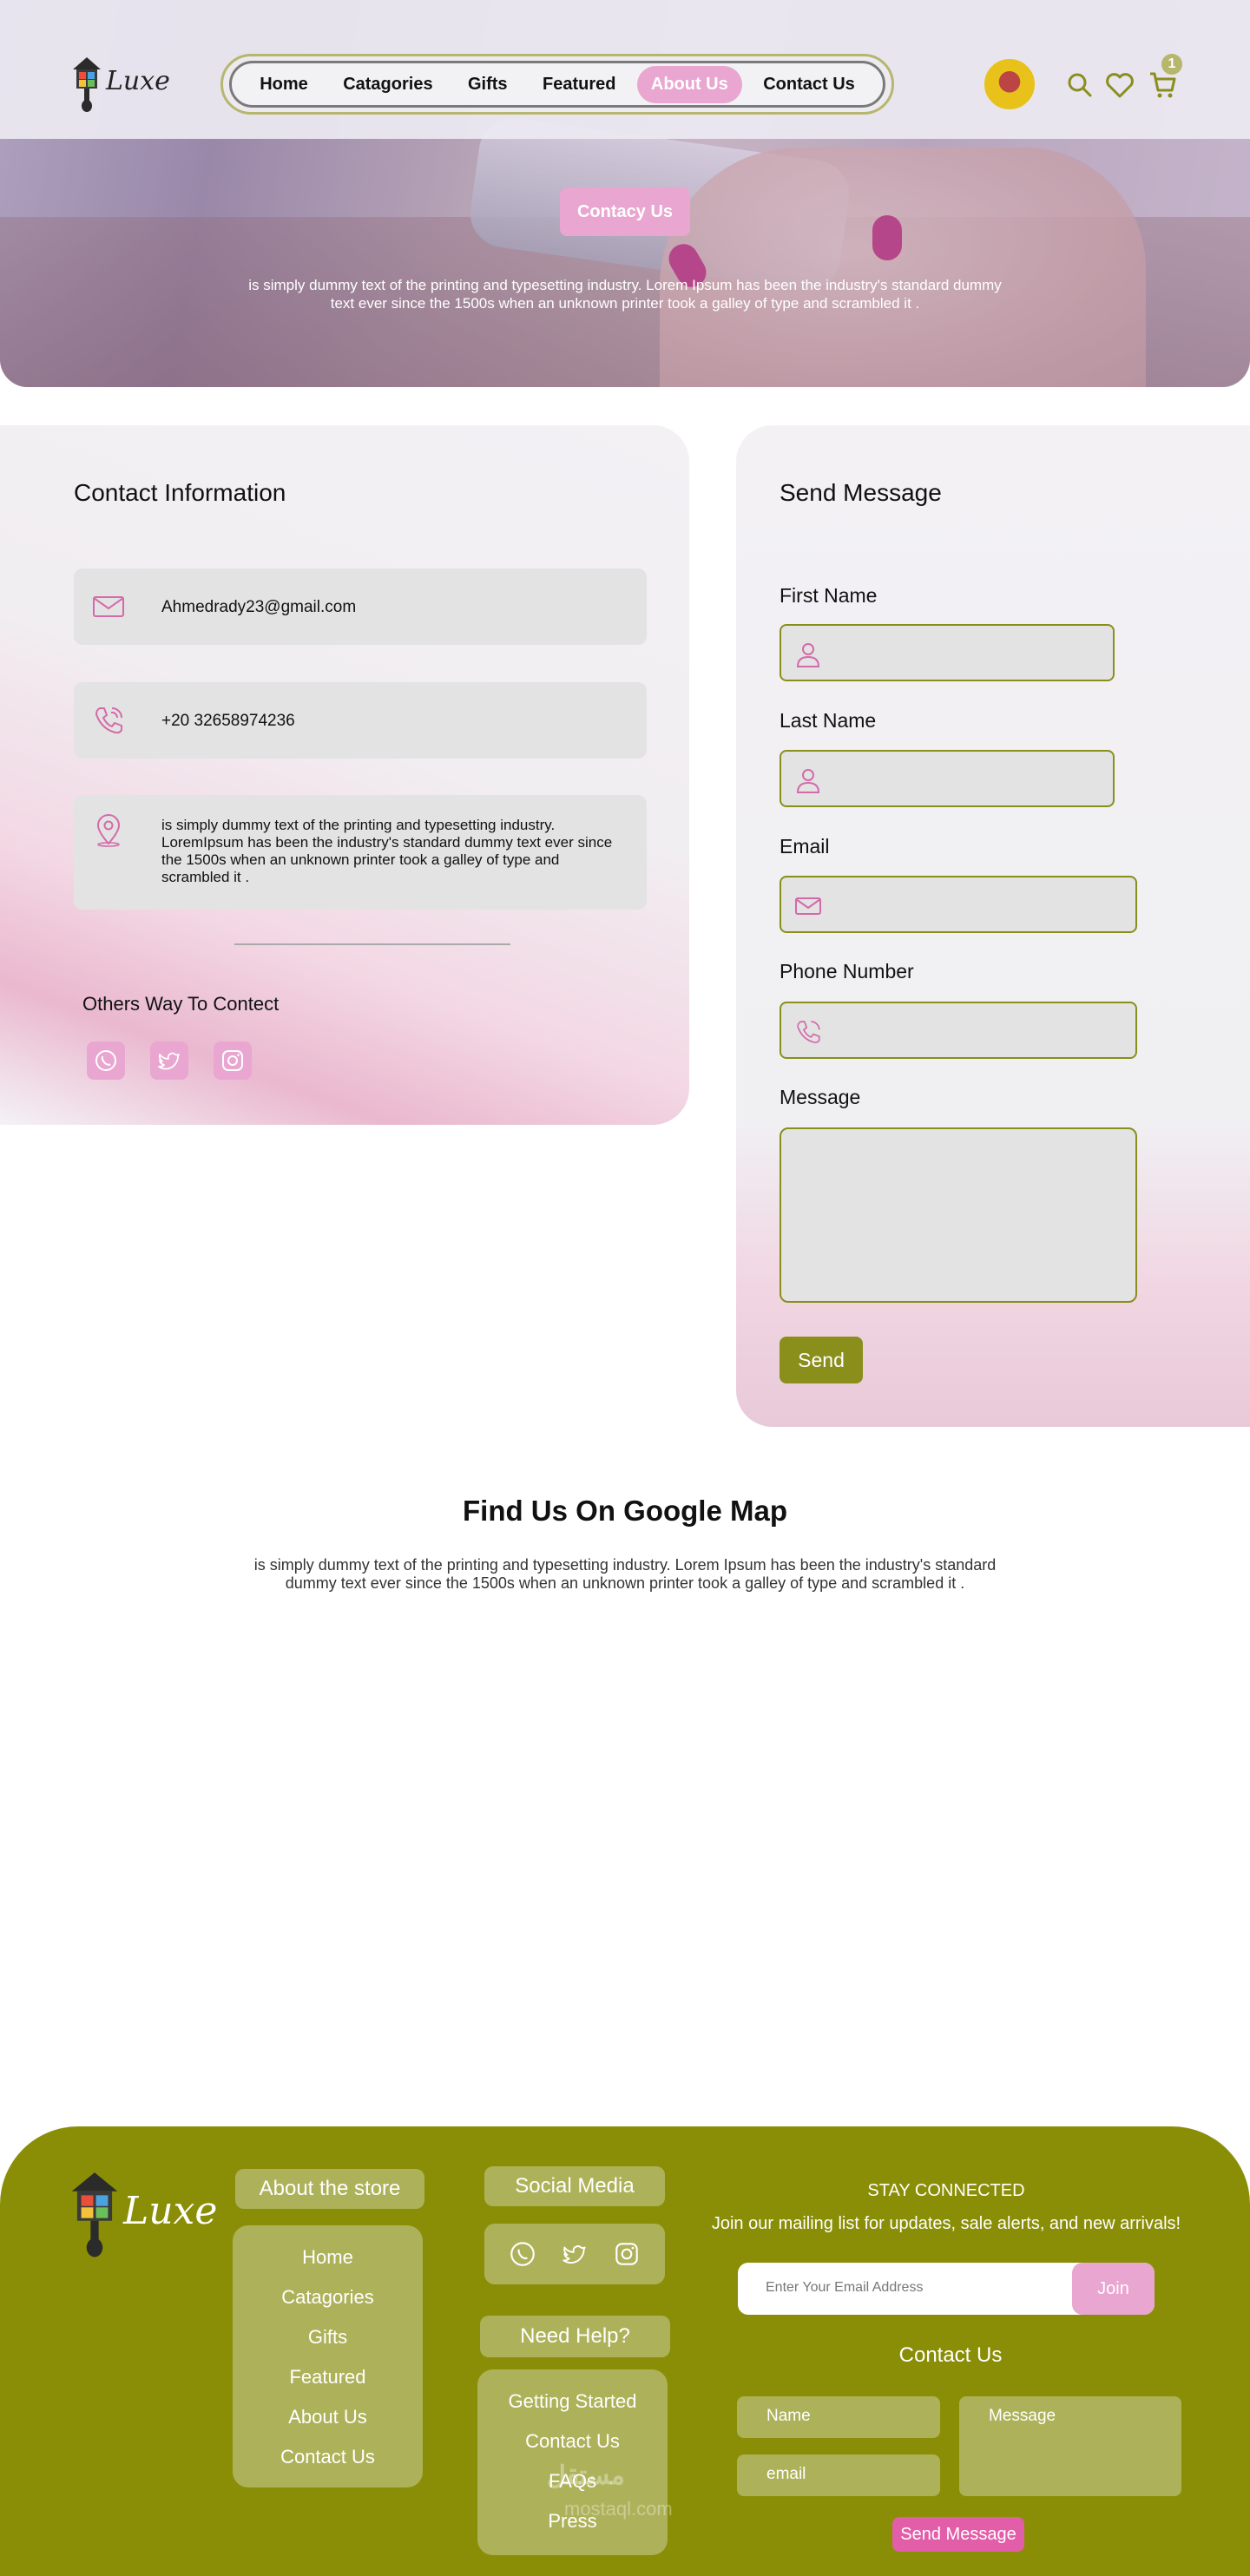 This screenshot has height=2576, width=1250. What do you see at coordinates (181, 1004) in the screenshot?
I see `other-ways-title: Others Way To Contect` at bounding box center [181, 1004].